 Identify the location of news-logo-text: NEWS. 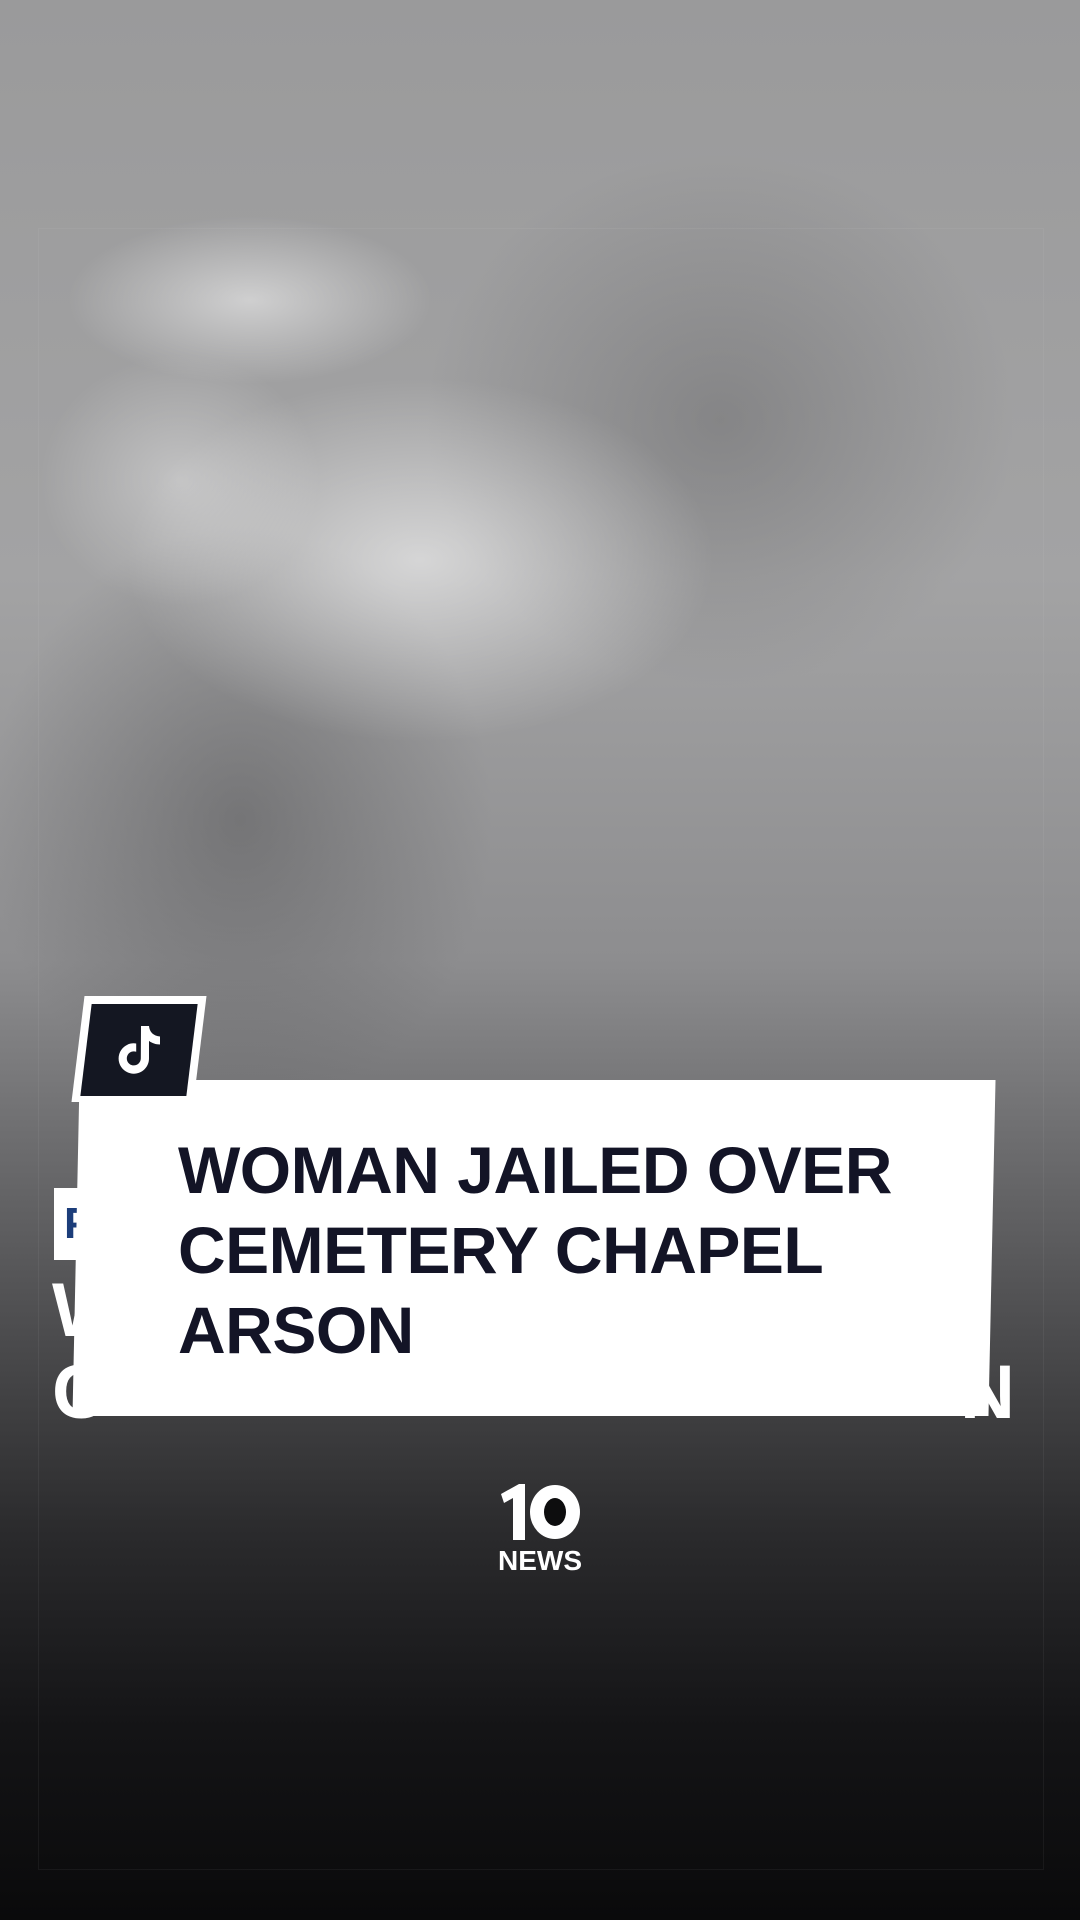
(540, 1560).